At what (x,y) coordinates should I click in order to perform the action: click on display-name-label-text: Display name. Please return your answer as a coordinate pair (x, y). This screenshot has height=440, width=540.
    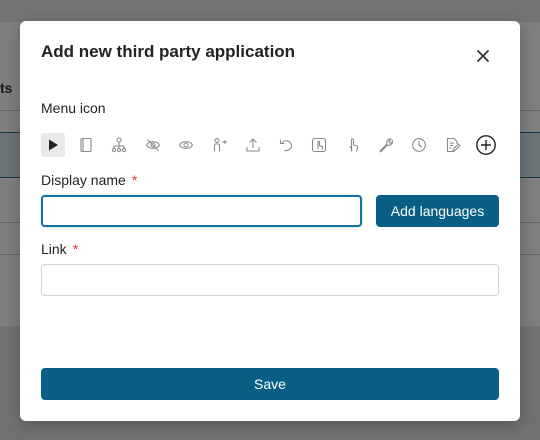
    Looking at the image, I should click on (83, 180).